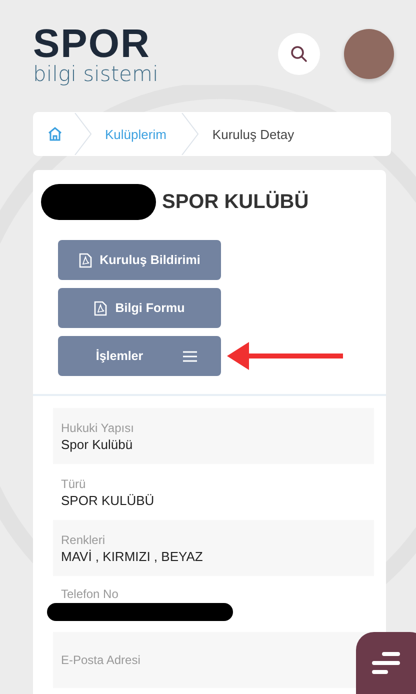 The width and height of the screenshot is (416, 694). What do you see at coordinates (253, 134) in the screenshot?
I see `breadcrumb-item: Kuruluş Detay` at bounding box center [253, 134].